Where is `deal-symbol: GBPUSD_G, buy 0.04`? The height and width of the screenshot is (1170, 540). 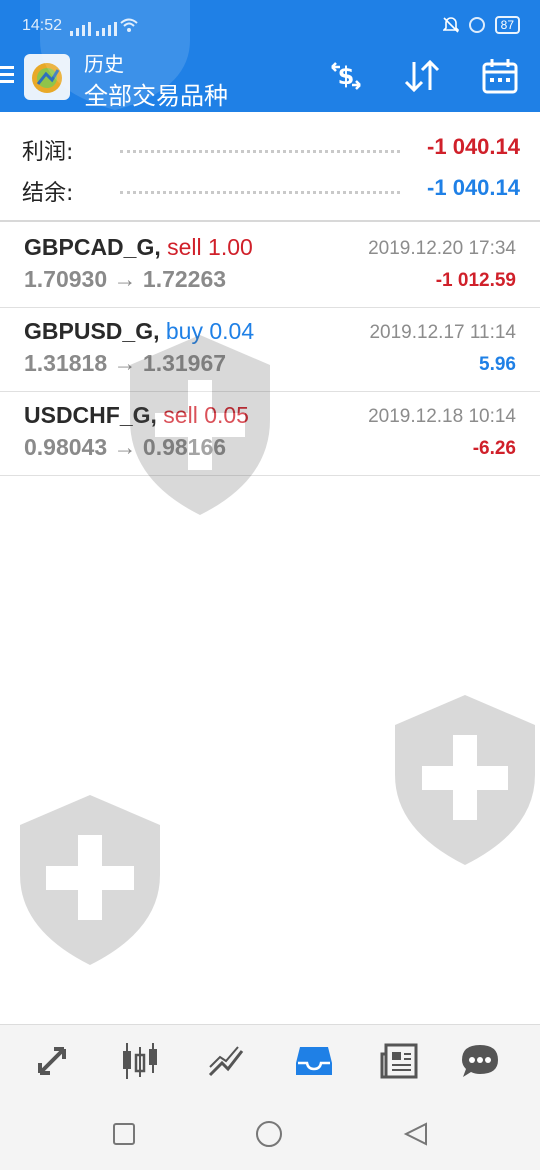 deal-symbol: GBPUSD_G, buy 0.04 is located at coordinates (139, 331).